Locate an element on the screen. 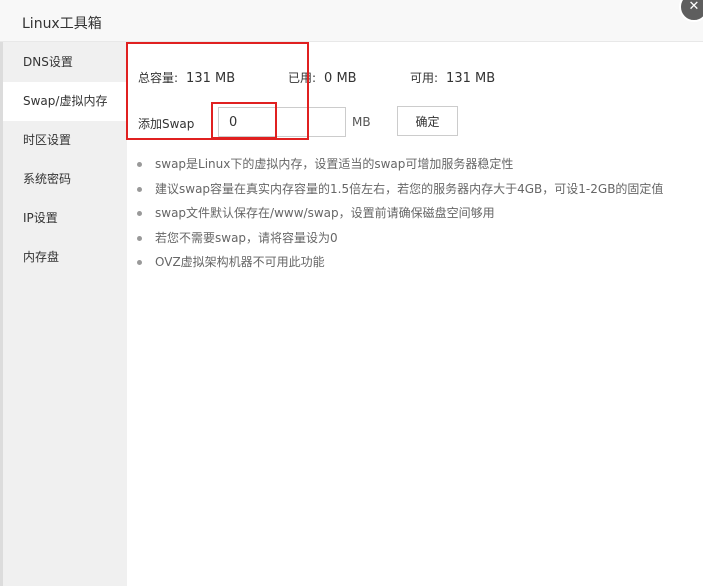 This screenshot has width=703, height=586. used-capacity: 已用: 0 MB is located at coordinates (322, 77).